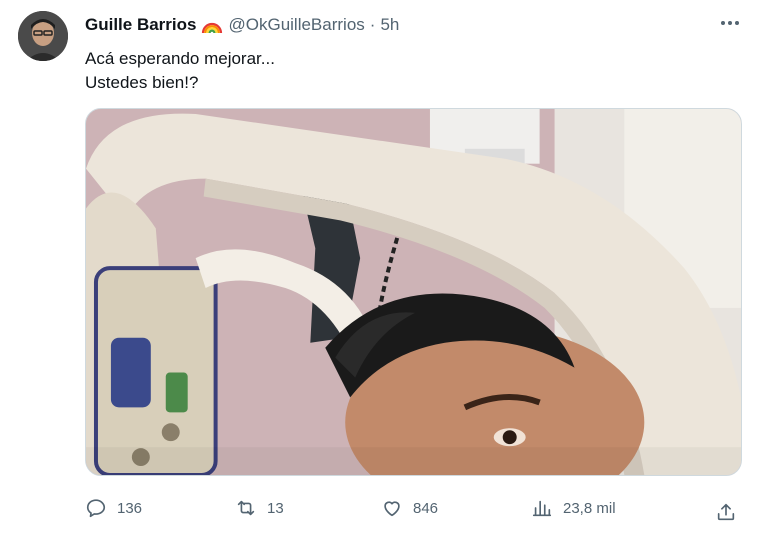 The image size is (767, 540). What do you see at coordinates (130, 508) in the screenshot?
I see `reply-count: 136` at bounding box center [130, 508].